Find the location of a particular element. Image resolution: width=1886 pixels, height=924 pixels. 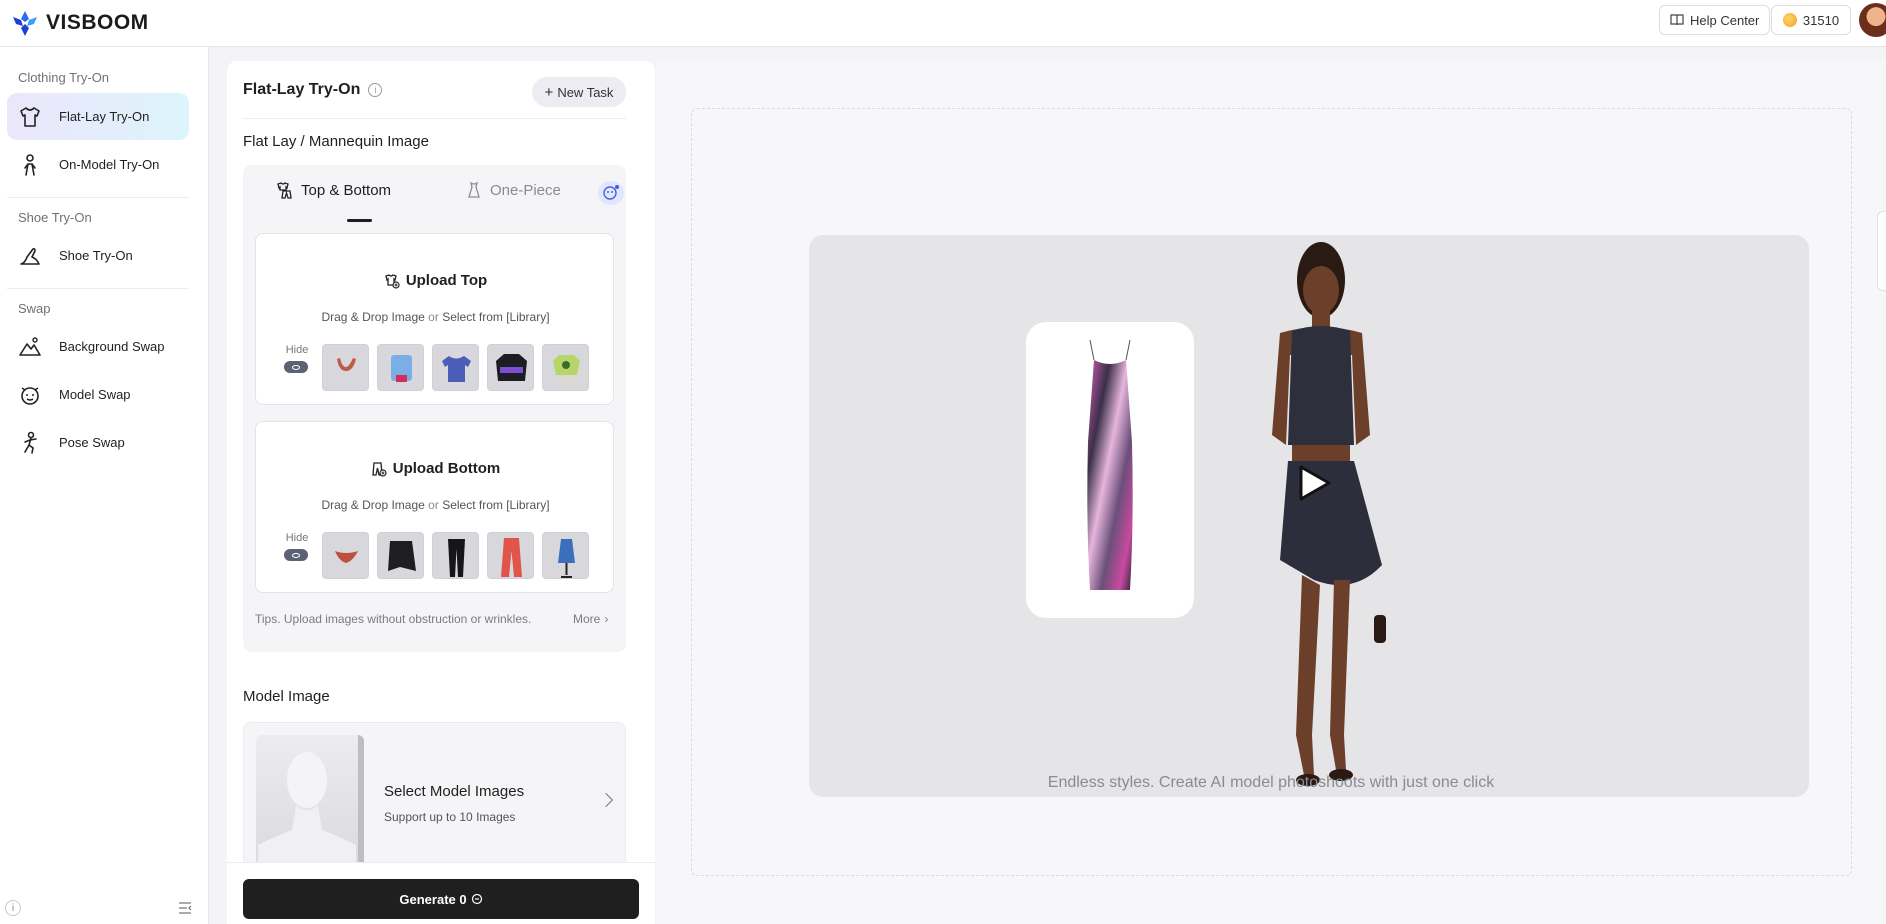

credit-icon is located at coordinates (476, 899).